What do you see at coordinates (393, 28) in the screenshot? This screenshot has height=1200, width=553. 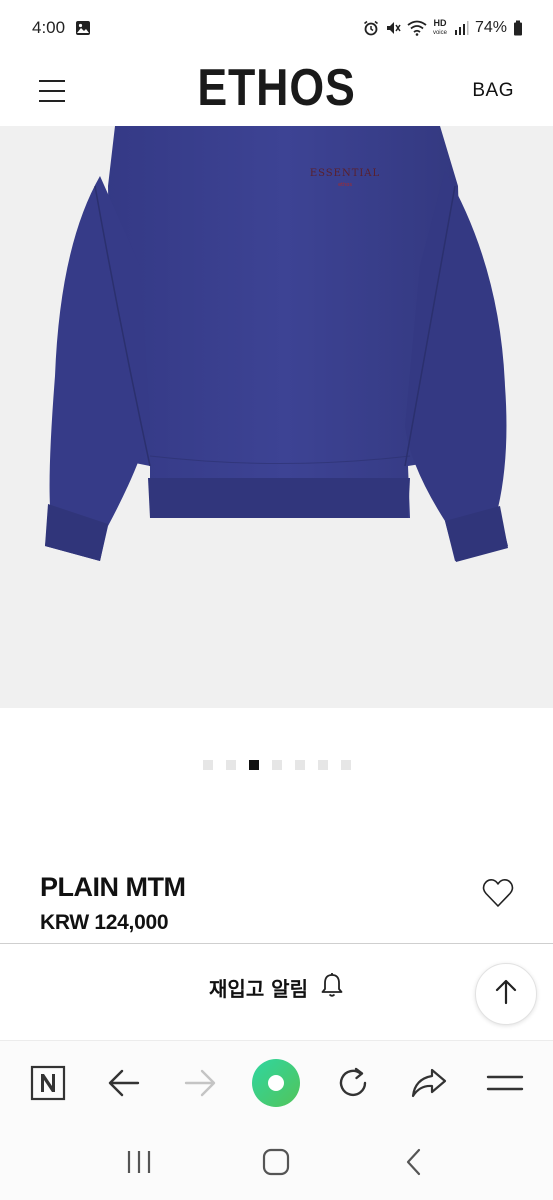 I see `mute-icon` at bounding box center [393, 28].